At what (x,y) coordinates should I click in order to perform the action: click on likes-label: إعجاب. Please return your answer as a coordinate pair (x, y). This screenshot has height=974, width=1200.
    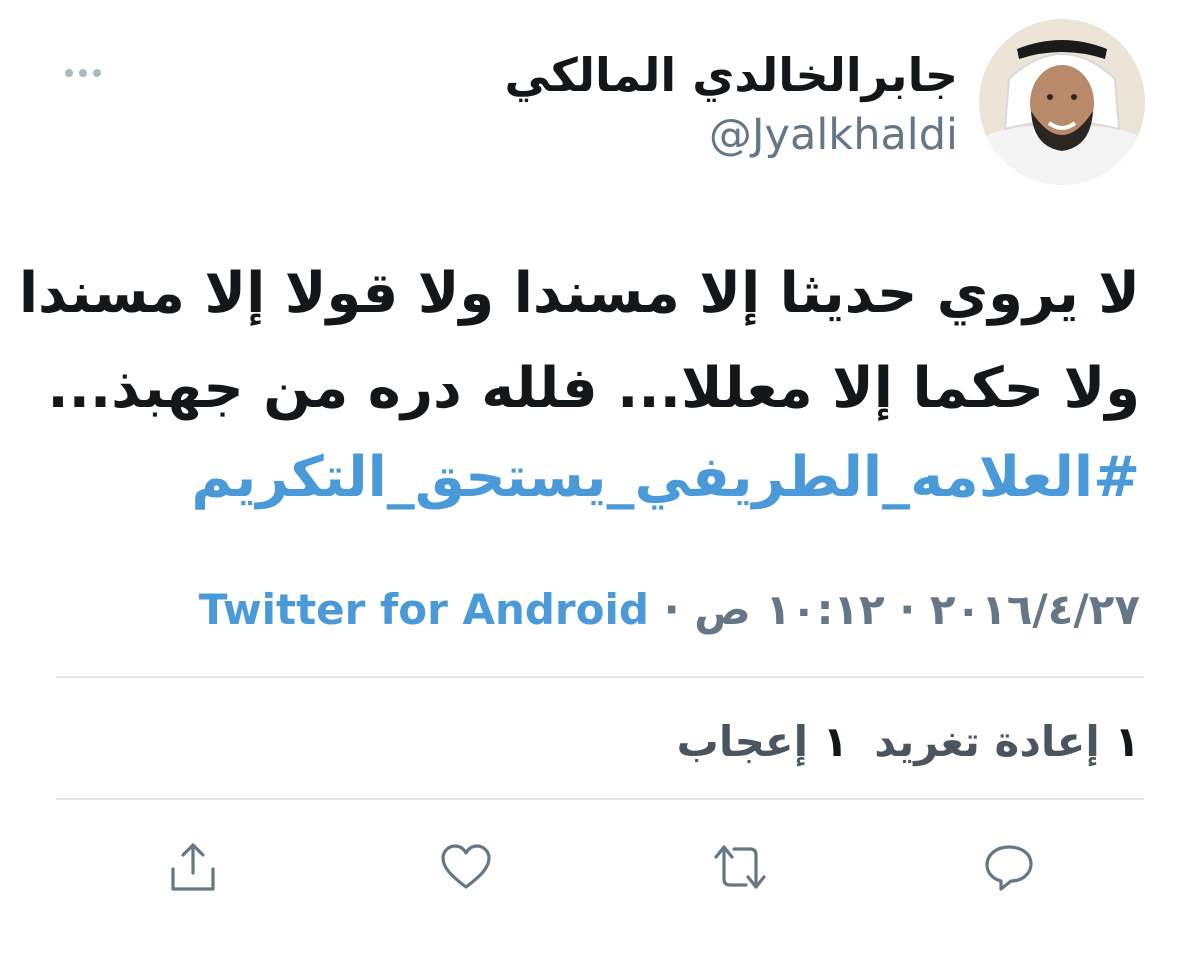
    Looking at the image, I should click on (742, 741).